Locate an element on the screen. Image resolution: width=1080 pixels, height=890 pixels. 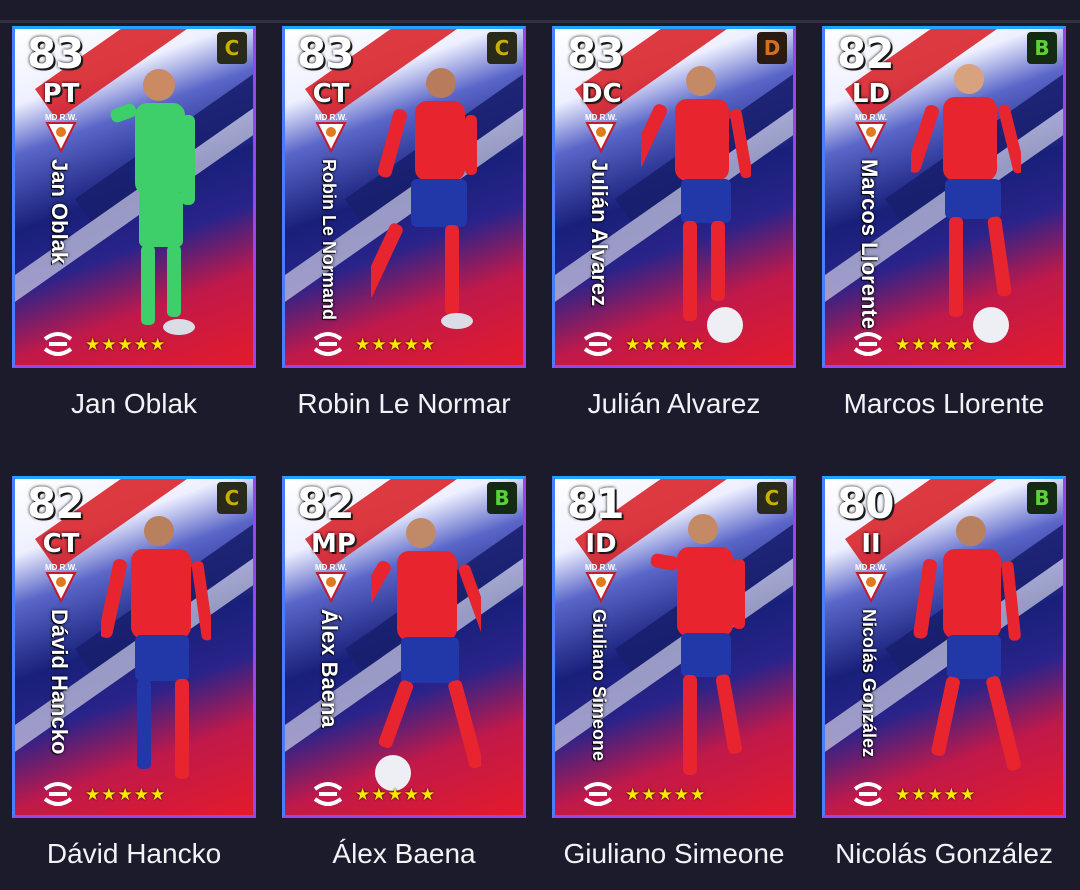
player-card: 83 CT MD R.W. C Robin Le Normand ★★★★★ is located at coordinates (404, 197).